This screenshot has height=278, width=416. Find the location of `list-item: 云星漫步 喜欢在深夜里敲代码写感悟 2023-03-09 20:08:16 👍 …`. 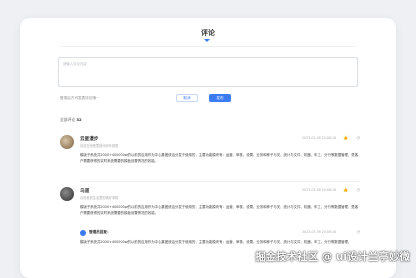

list-item: 云星漫步 喜欢在深夜里敲代码写感悟 2023-03-09 20:08:16 👍 … is located at coordinates (210, 160).